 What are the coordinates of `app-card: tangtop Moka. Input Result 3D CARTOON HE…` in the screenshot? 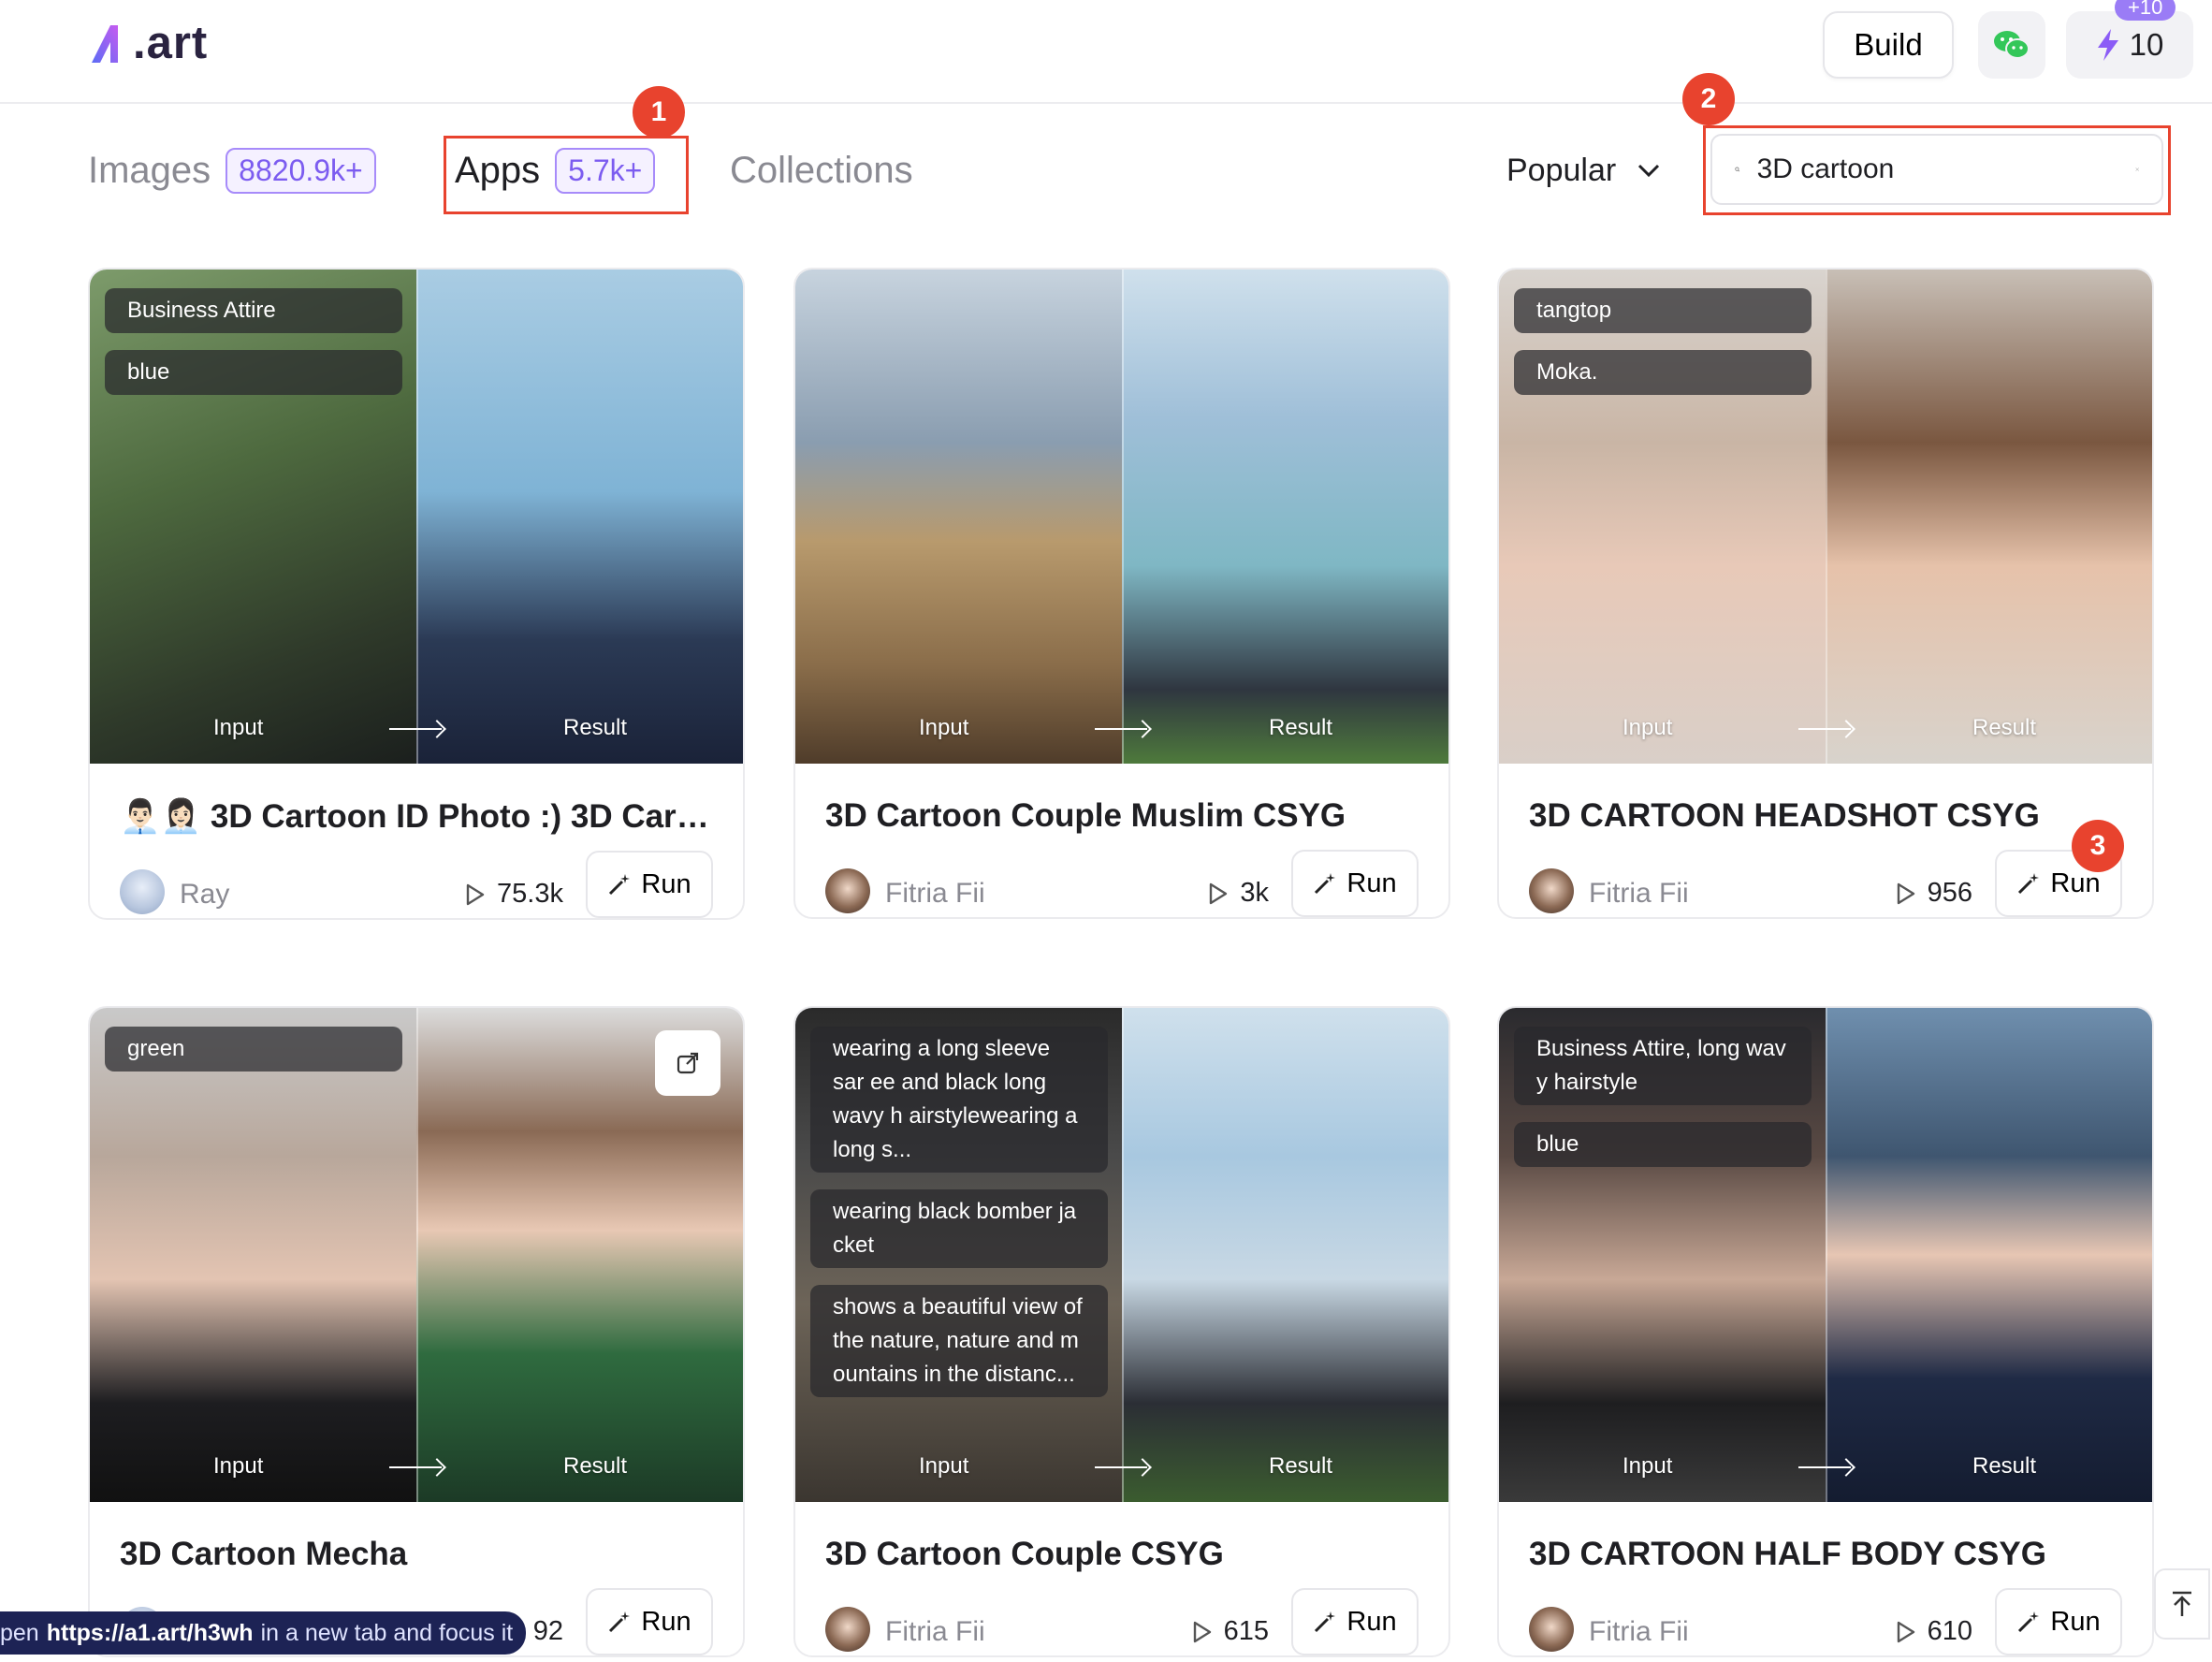 It's located at (1825, 594).